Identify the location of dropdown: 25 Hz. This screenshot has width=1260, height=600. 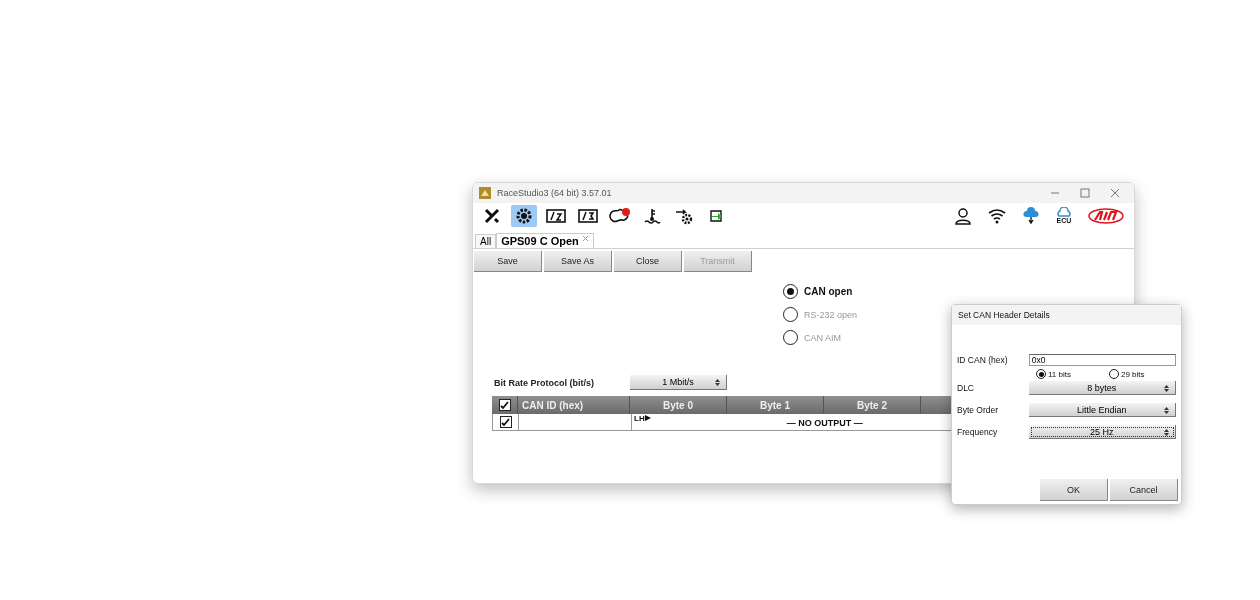
(1102, 432).